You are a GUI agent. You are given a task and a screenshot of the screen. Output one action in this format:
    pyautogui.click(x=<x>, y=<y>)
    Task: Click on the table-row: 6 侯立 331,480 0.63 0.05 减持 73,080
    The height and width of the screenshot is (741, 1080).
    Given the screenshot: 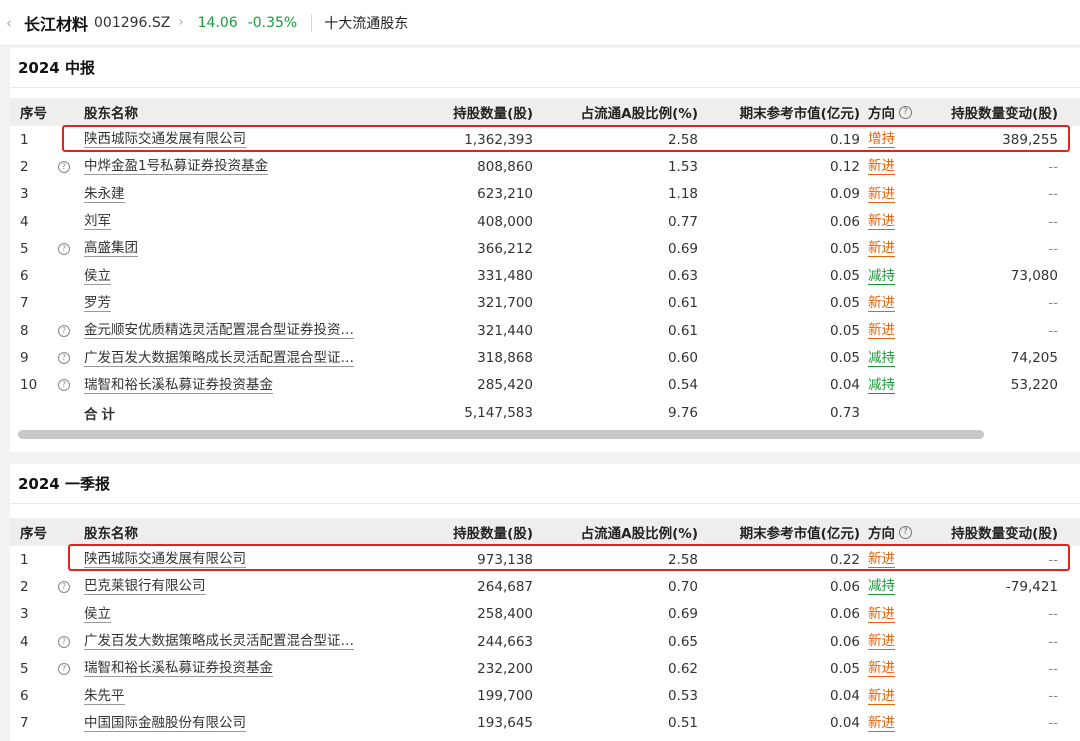 What is the action you would take?
    pyautogui.click(x=545, y=275)
    